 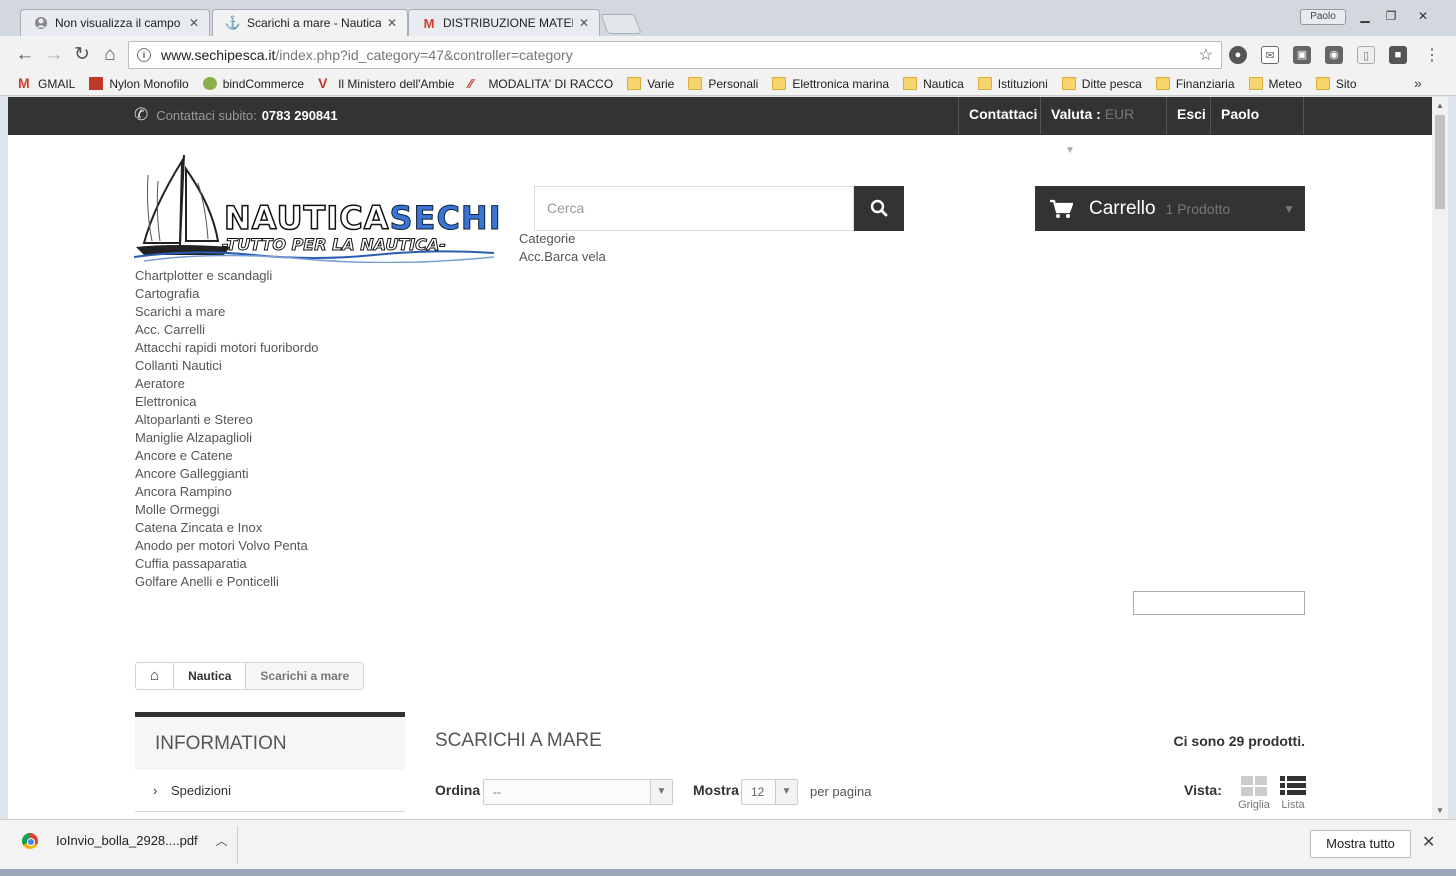 What do you see at coordinates (54, 55) in the screenshot?
I see `forward-icon: →` at bounding box center [54, 55].